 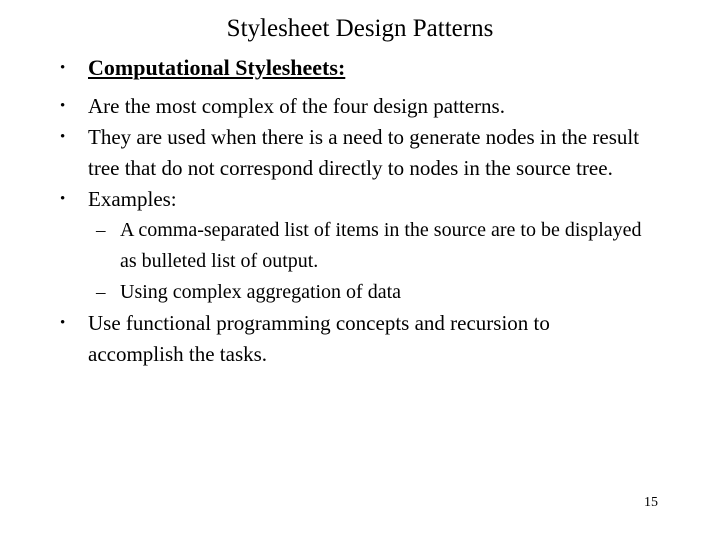 What do you see at coordinates (360, 28) in the screenshot?
I see `page-title: Stylesheet Design Patterns` at bounding box center [360, 28].